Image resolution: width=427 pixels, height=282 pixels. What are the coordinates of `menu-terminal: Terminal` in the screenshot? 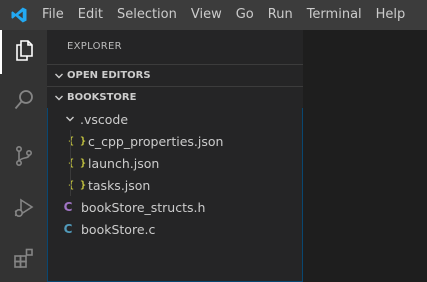 It's located at (334, 15).